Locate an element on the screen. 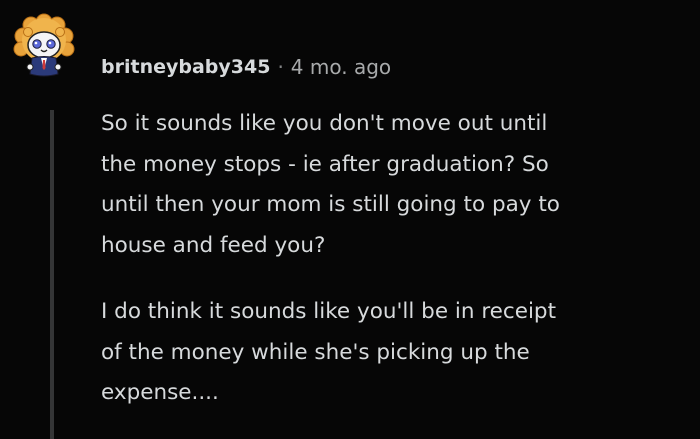 The image size is (700, 439). timestamp: 4 mo. ago is located at coordinates (341, 67).